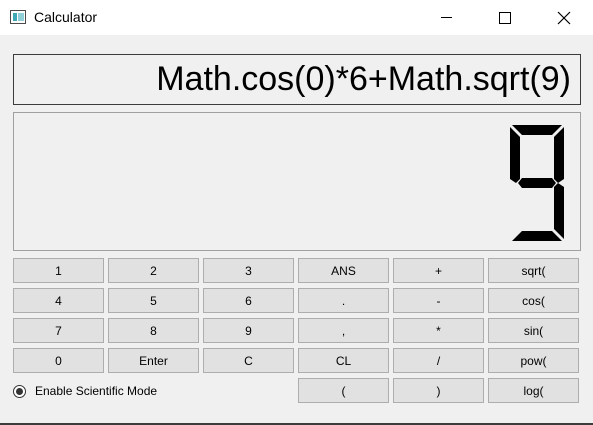 The width and height of the screenshot is (593, 425). I want to click on lcd-segment-c, so click(559, 211).